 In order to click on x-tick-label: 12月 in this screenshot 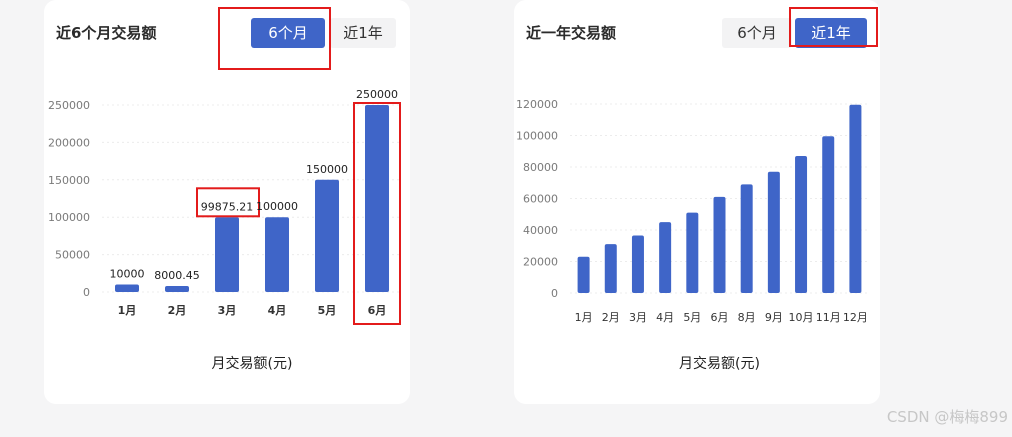, I will do `click(855, 317)`.